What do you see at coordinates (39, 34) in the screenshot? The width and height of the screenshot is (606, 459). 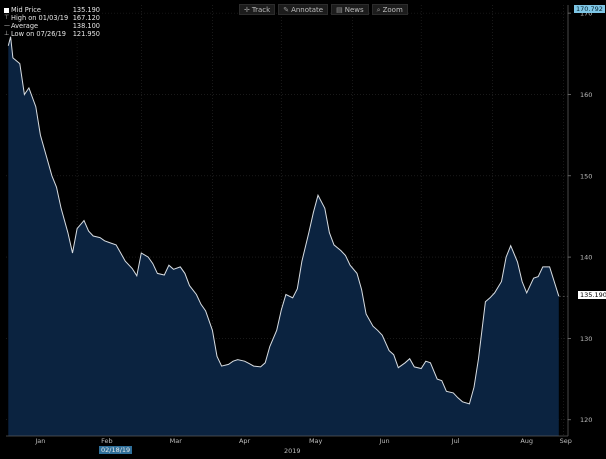 I see `legend-label: Low on 07/26/19` at bounding box center [39, 34].